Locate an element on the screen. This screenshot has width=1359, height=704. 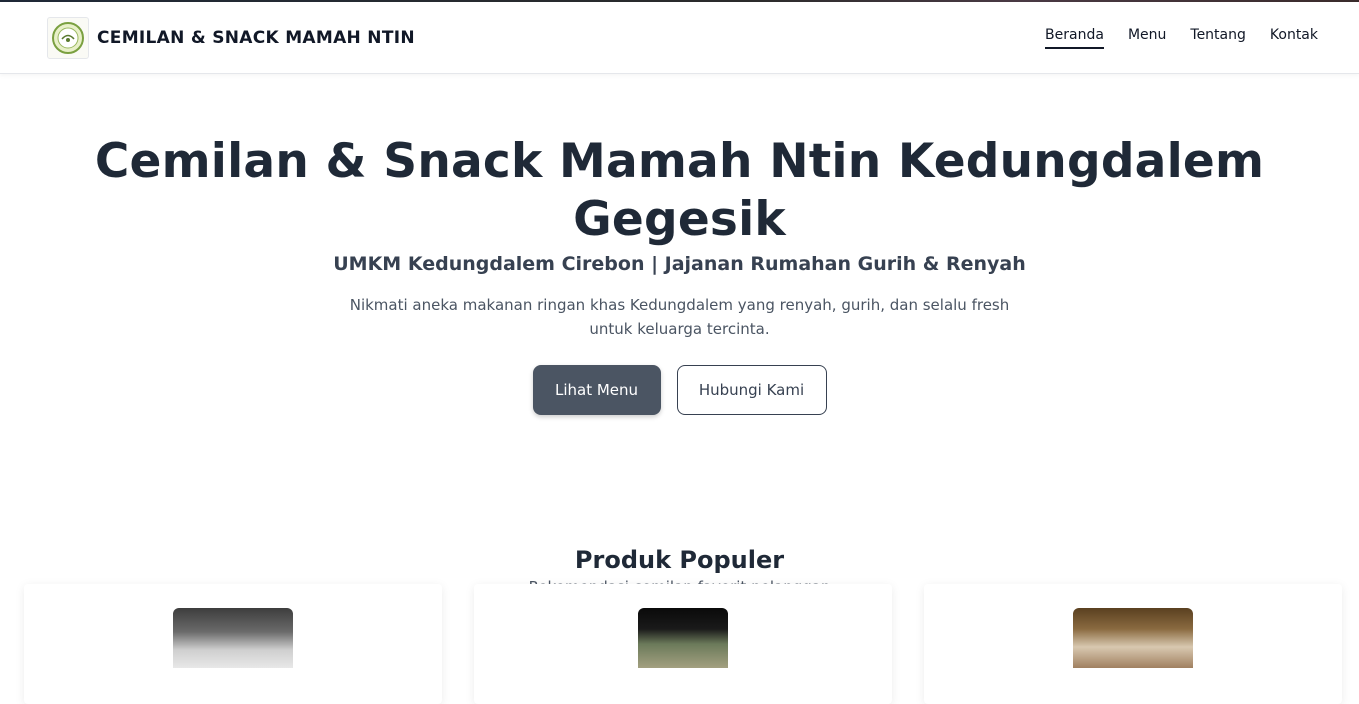
nav-item-kontak: Kontak is located at coordinates (1294, 38).